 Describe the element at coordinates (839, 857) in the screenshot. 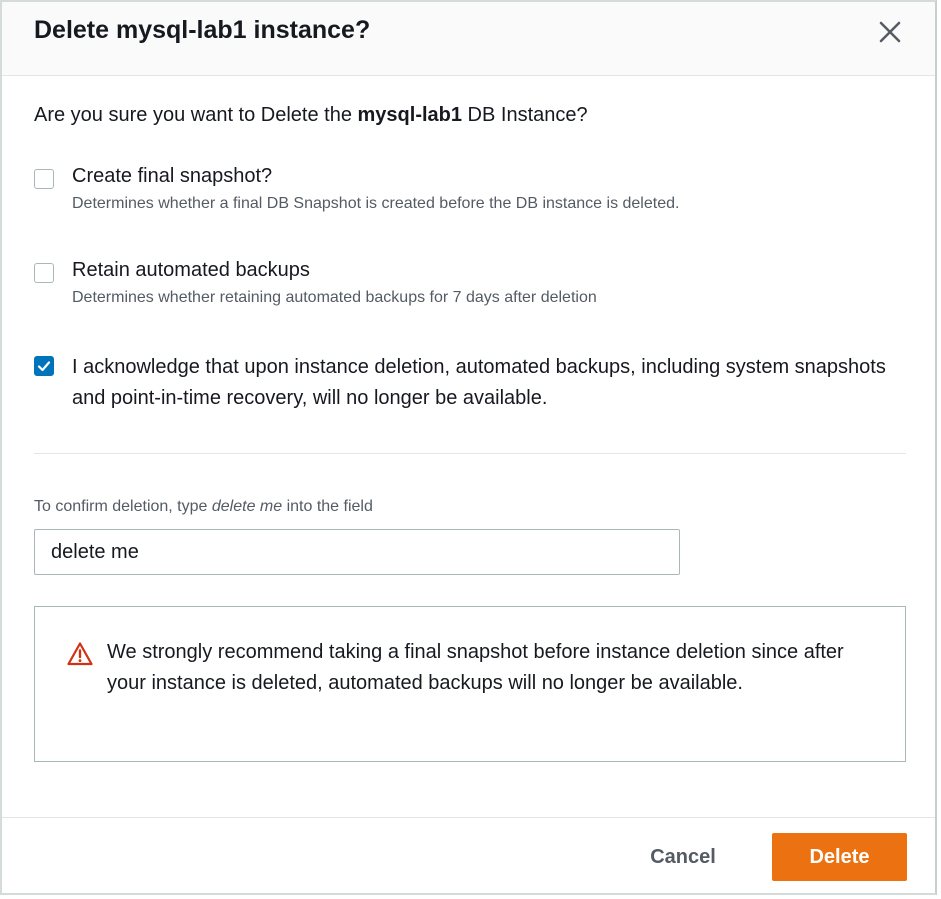

I see `delete-button: Delete` at that location.